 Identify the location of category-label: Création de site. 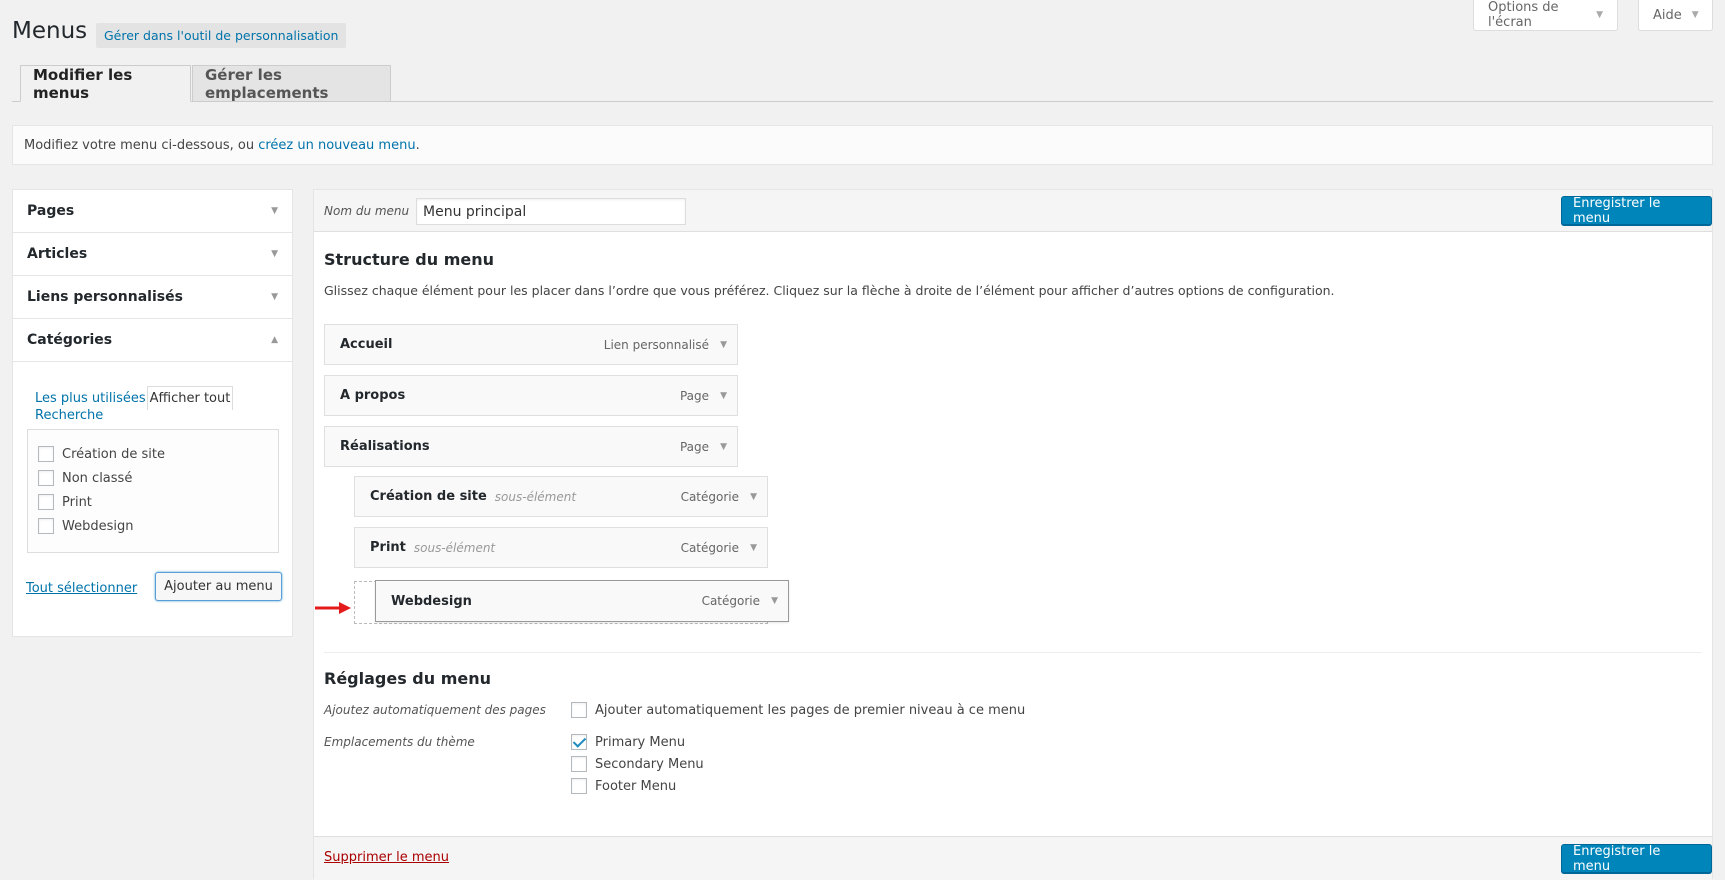
(113, 454).